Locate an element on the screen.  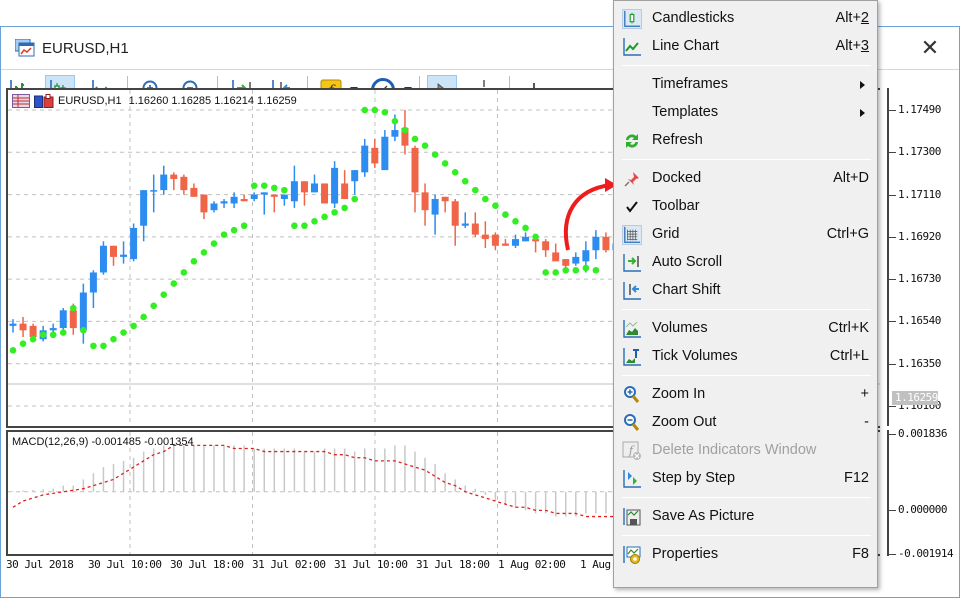
close-button: ✕ is located at coordinates (930, 48).